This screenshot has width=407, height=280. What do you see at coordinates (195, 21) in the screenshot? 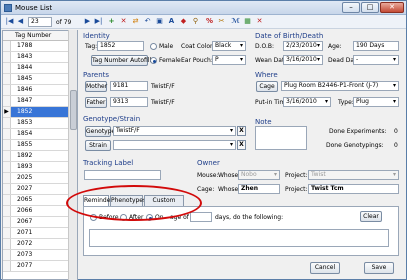
I see `link-icon: ⚲` at bounding box center [195, 21].